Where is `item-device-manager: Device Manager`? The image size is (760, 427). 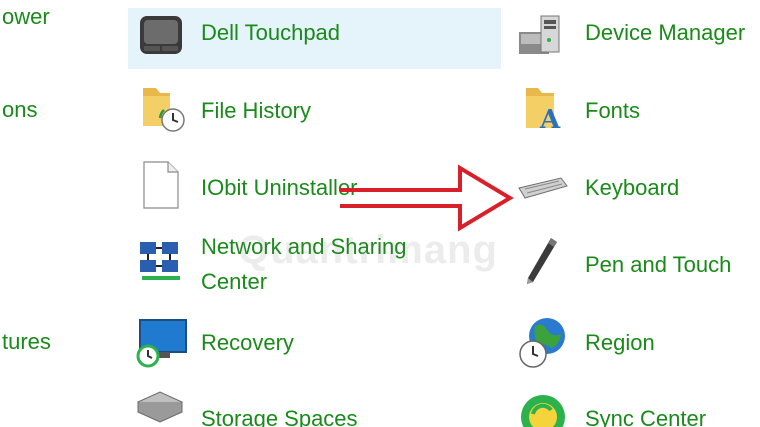
item-device-manager: Device Manager is located at coordinates (636, 38).